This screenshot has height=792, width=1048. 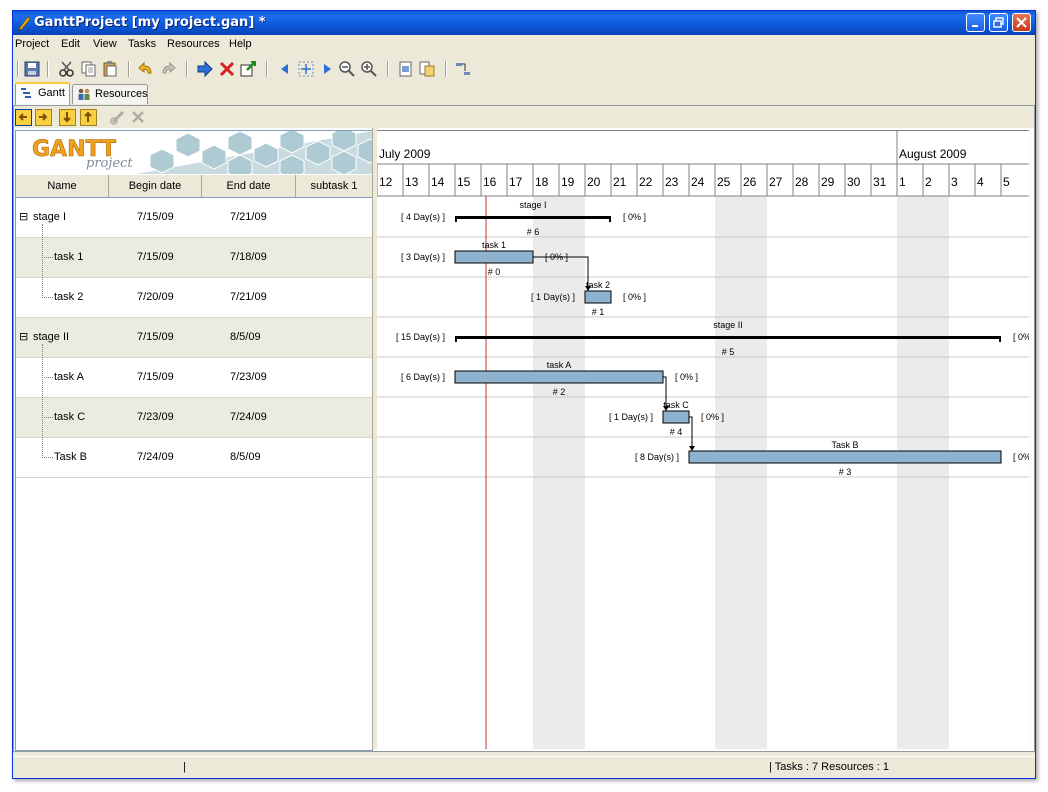 What do you see at coordinates (146, 69) in the screenshot?
I see `undo-icon` at bounding box center [146, 69].